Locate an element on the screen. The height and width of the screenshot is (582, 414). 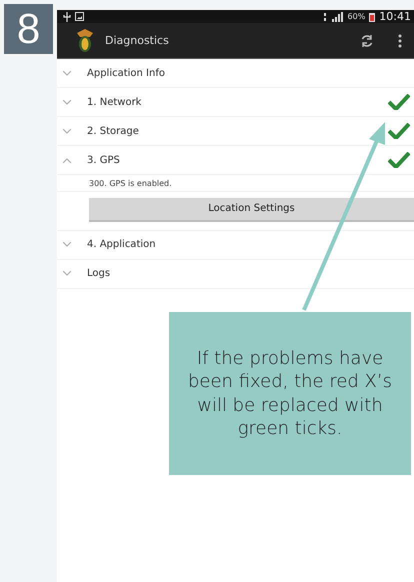
section-header: 3. GPS is located at coordinates (235, 160).